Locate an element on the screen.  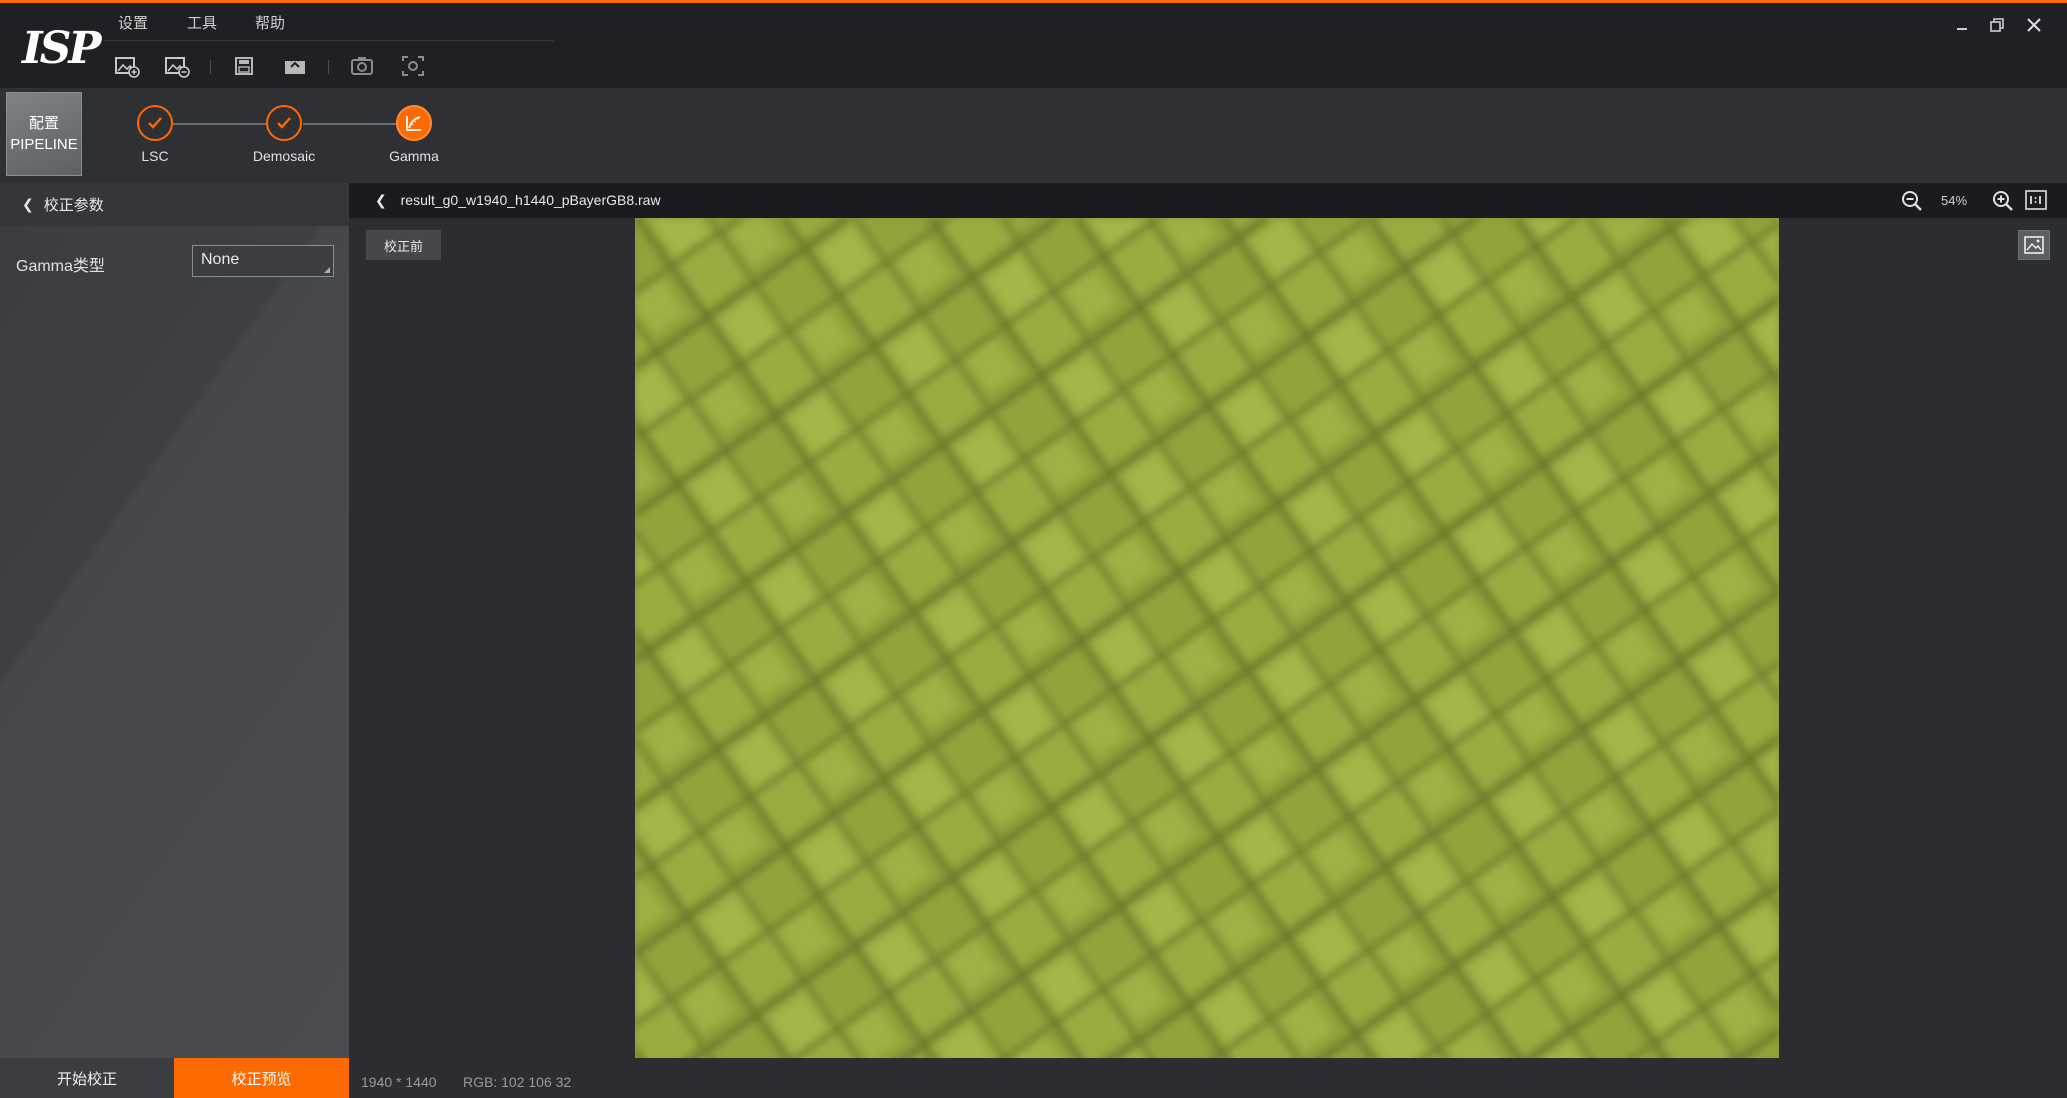
title-bar: ISP 设置 工具 帮助 is located at coordinates (1033, 44).